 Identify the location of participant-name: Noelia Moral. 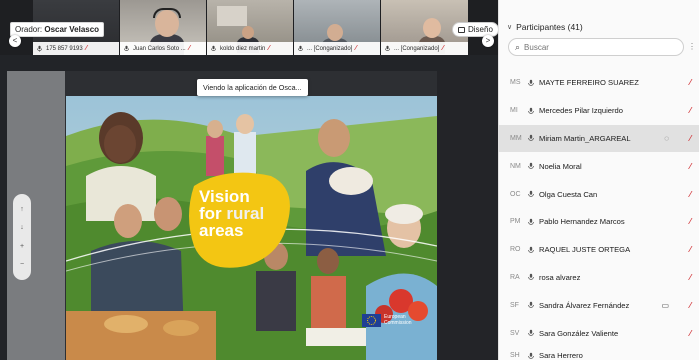
(560, 166).